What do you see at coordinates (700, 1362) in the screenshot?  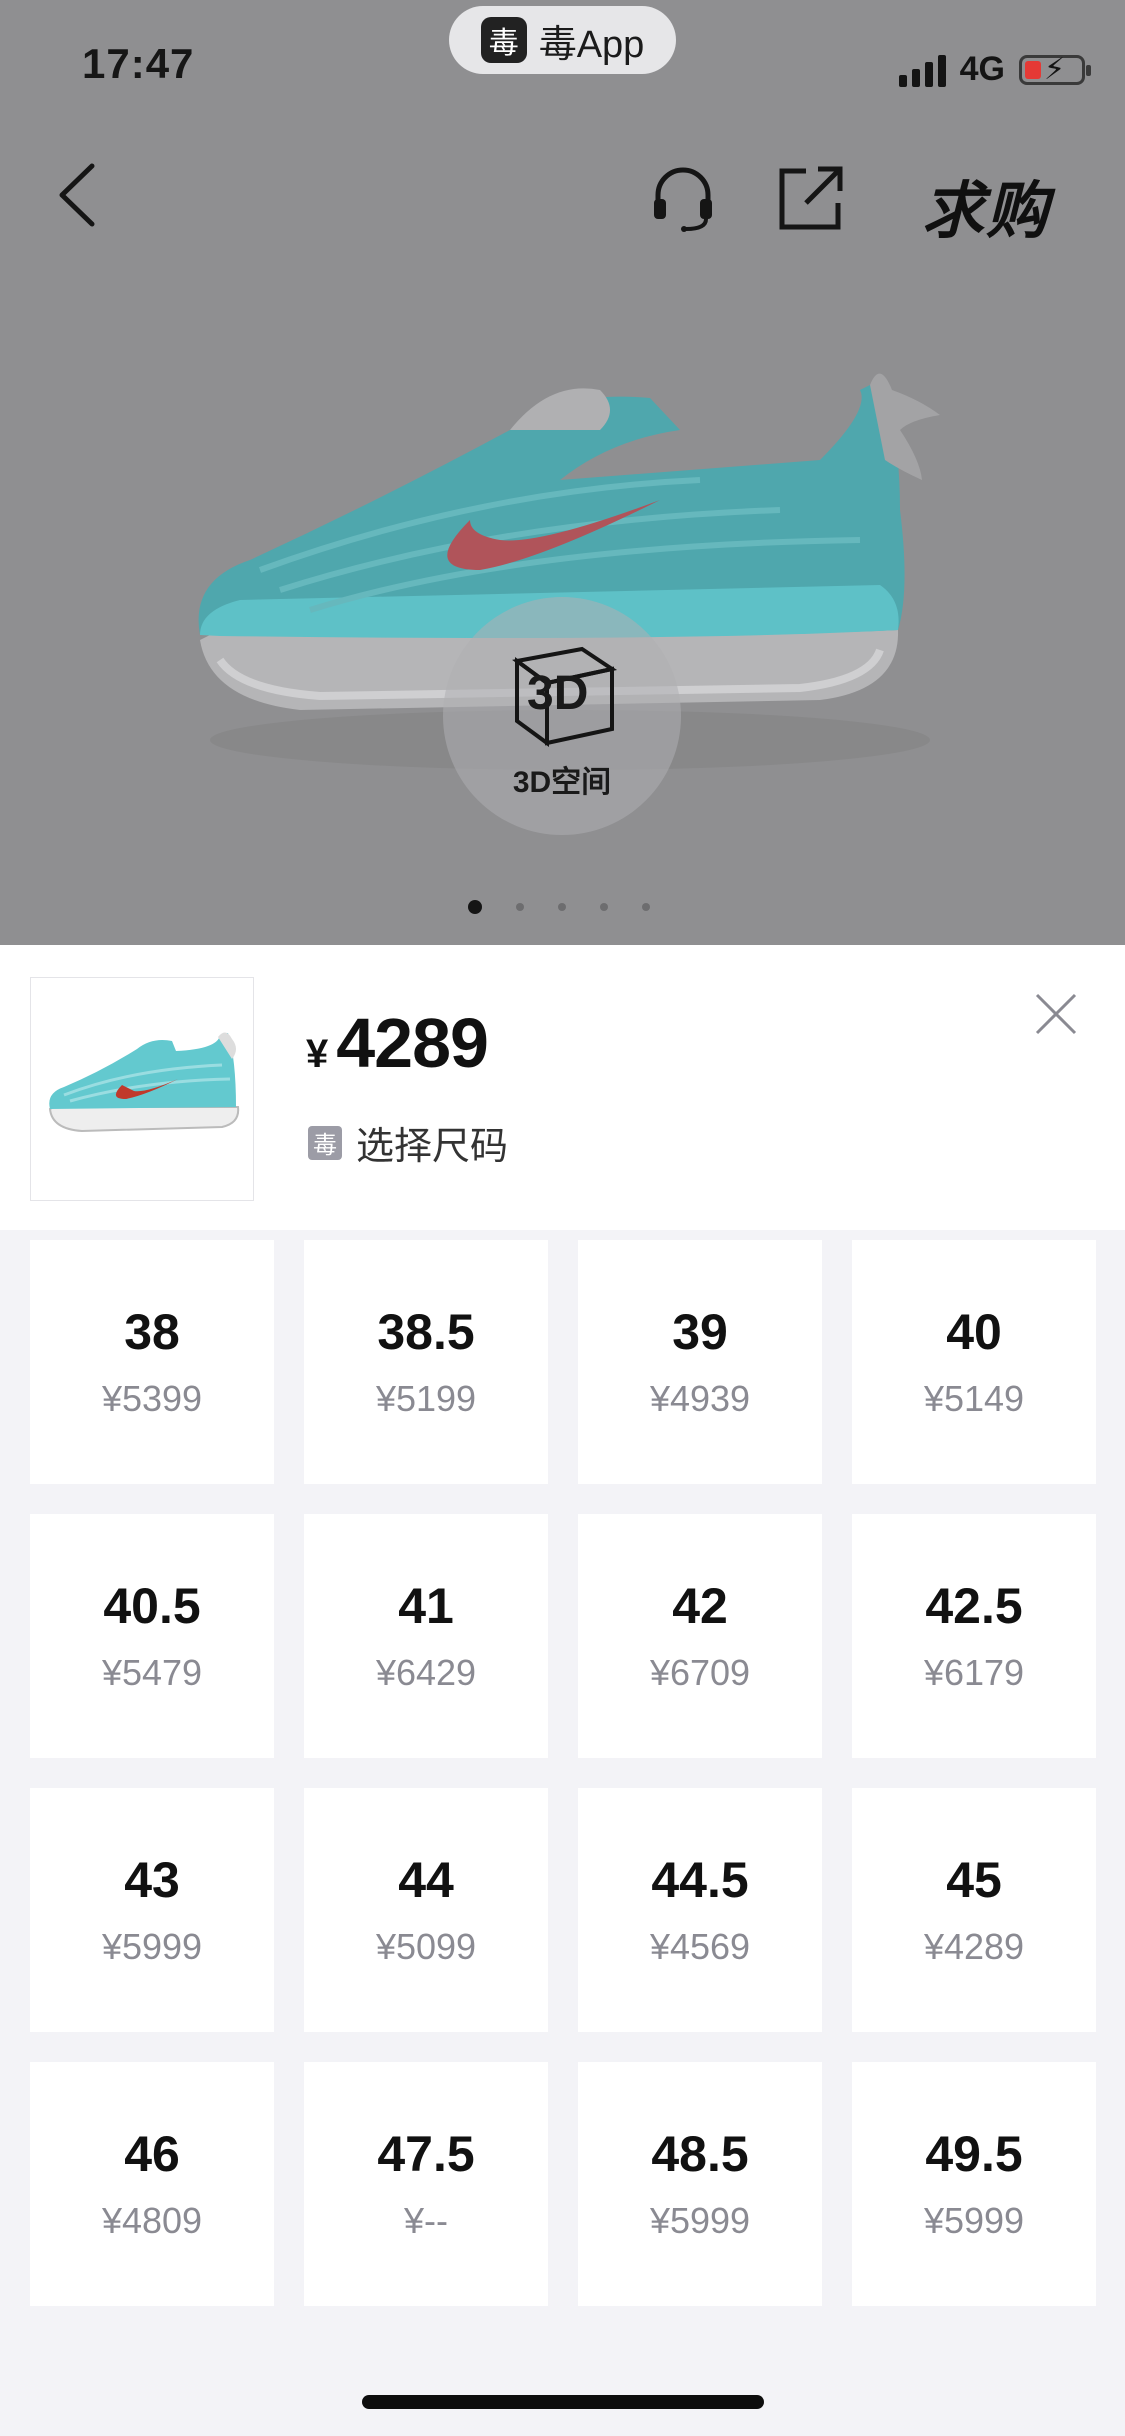 I see `size-option: 39 ¥4939` at bounding box center [700, 1362].